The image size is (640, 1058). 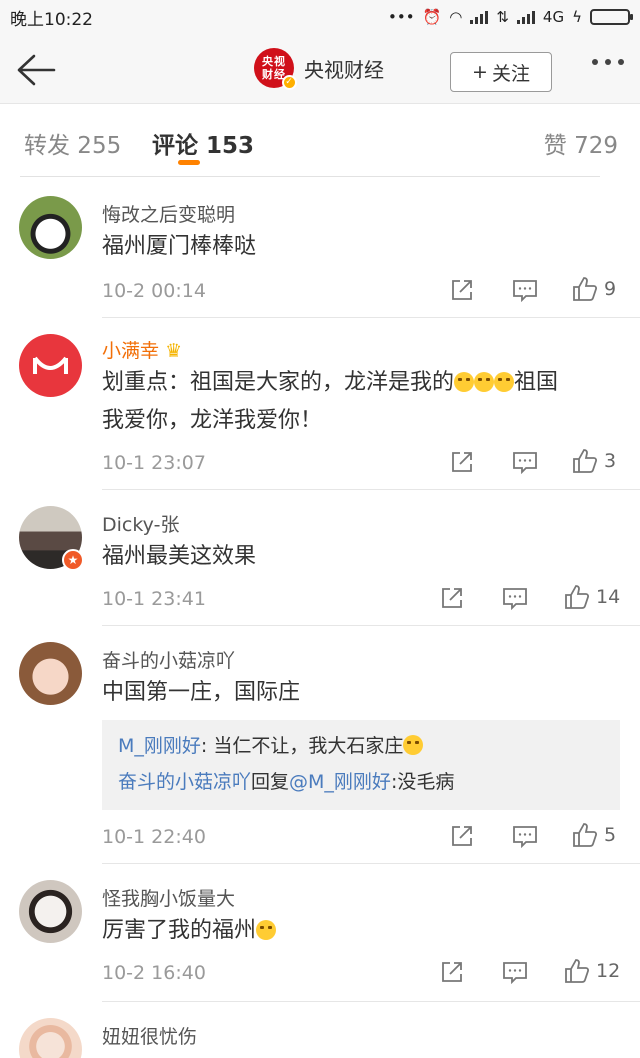 I want to click on avatar: ★, so click(x=51, y=538).